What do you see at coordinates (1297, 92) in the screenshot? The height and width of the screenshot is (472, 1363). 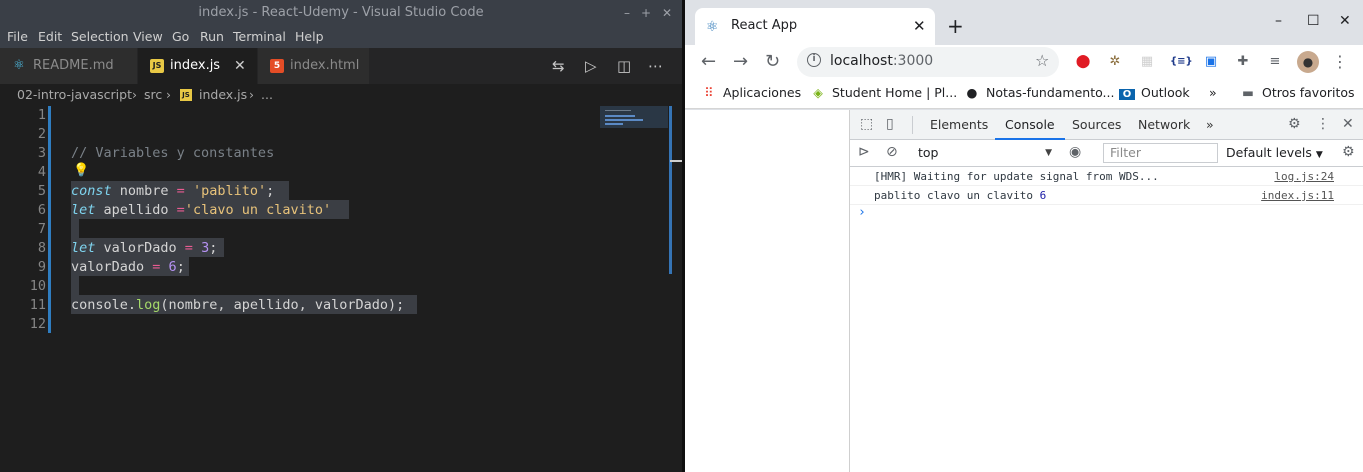 I see `bookmark-other: ▬ Otros favoritos` at bounding box center [1297, 92].